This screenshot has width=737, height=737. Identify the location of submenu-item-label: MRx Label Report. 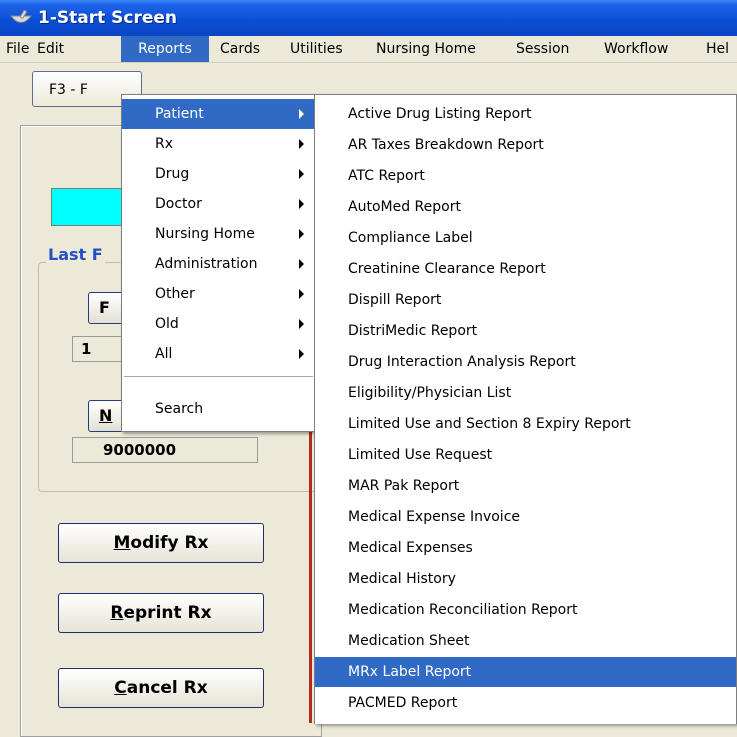
(410, 672).